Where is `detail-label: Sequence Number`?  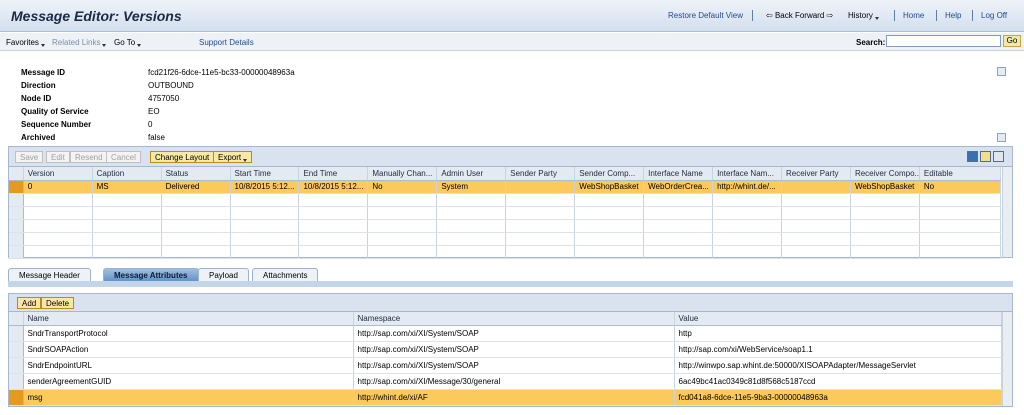
detail-label: Sequence Number is located at coordinates (56, 124).